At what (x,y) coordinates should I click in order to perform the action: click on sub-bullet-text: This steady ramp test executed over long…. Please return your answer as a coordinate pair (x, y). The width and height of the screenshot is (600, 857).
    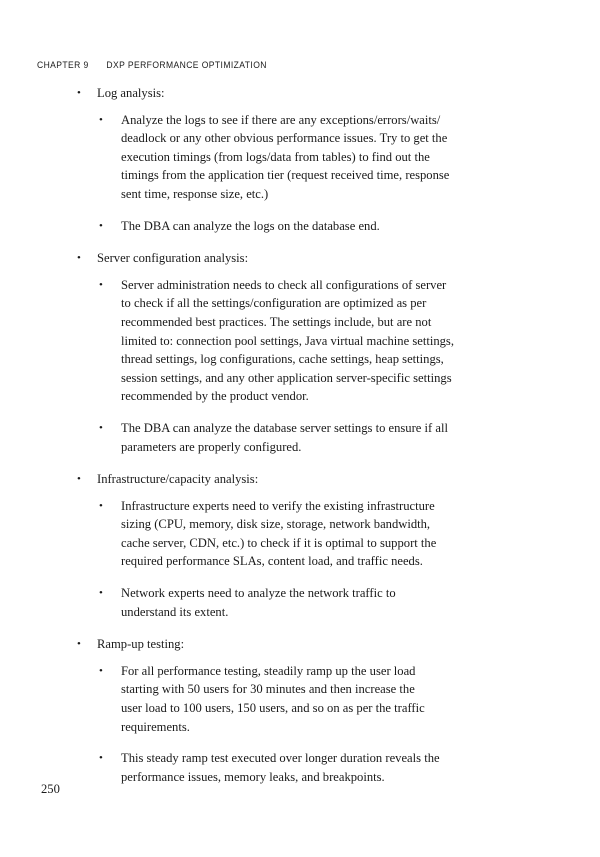
    Looking at the image, I should click on (280, 767).